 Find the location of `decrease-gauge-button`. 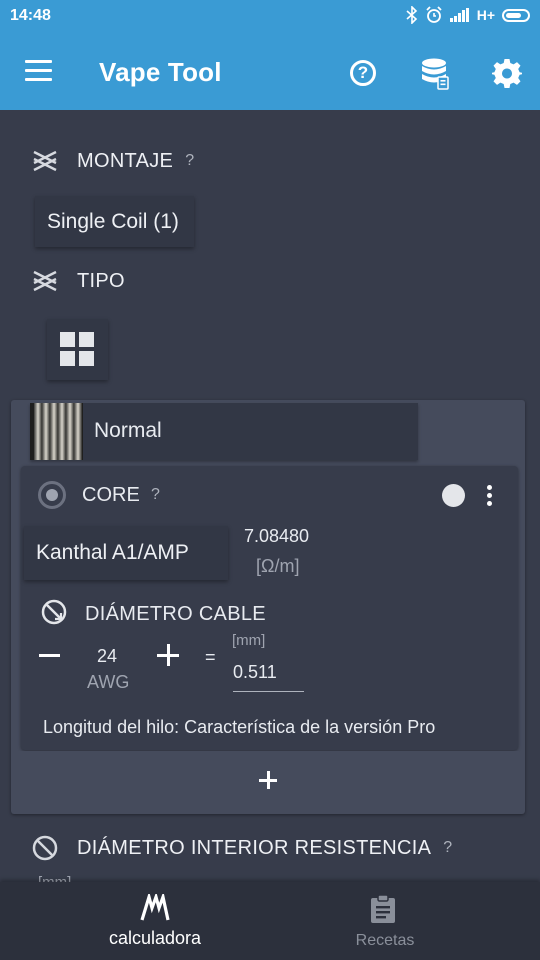

decrease-gauge-button is located at coordinates (49, 655).